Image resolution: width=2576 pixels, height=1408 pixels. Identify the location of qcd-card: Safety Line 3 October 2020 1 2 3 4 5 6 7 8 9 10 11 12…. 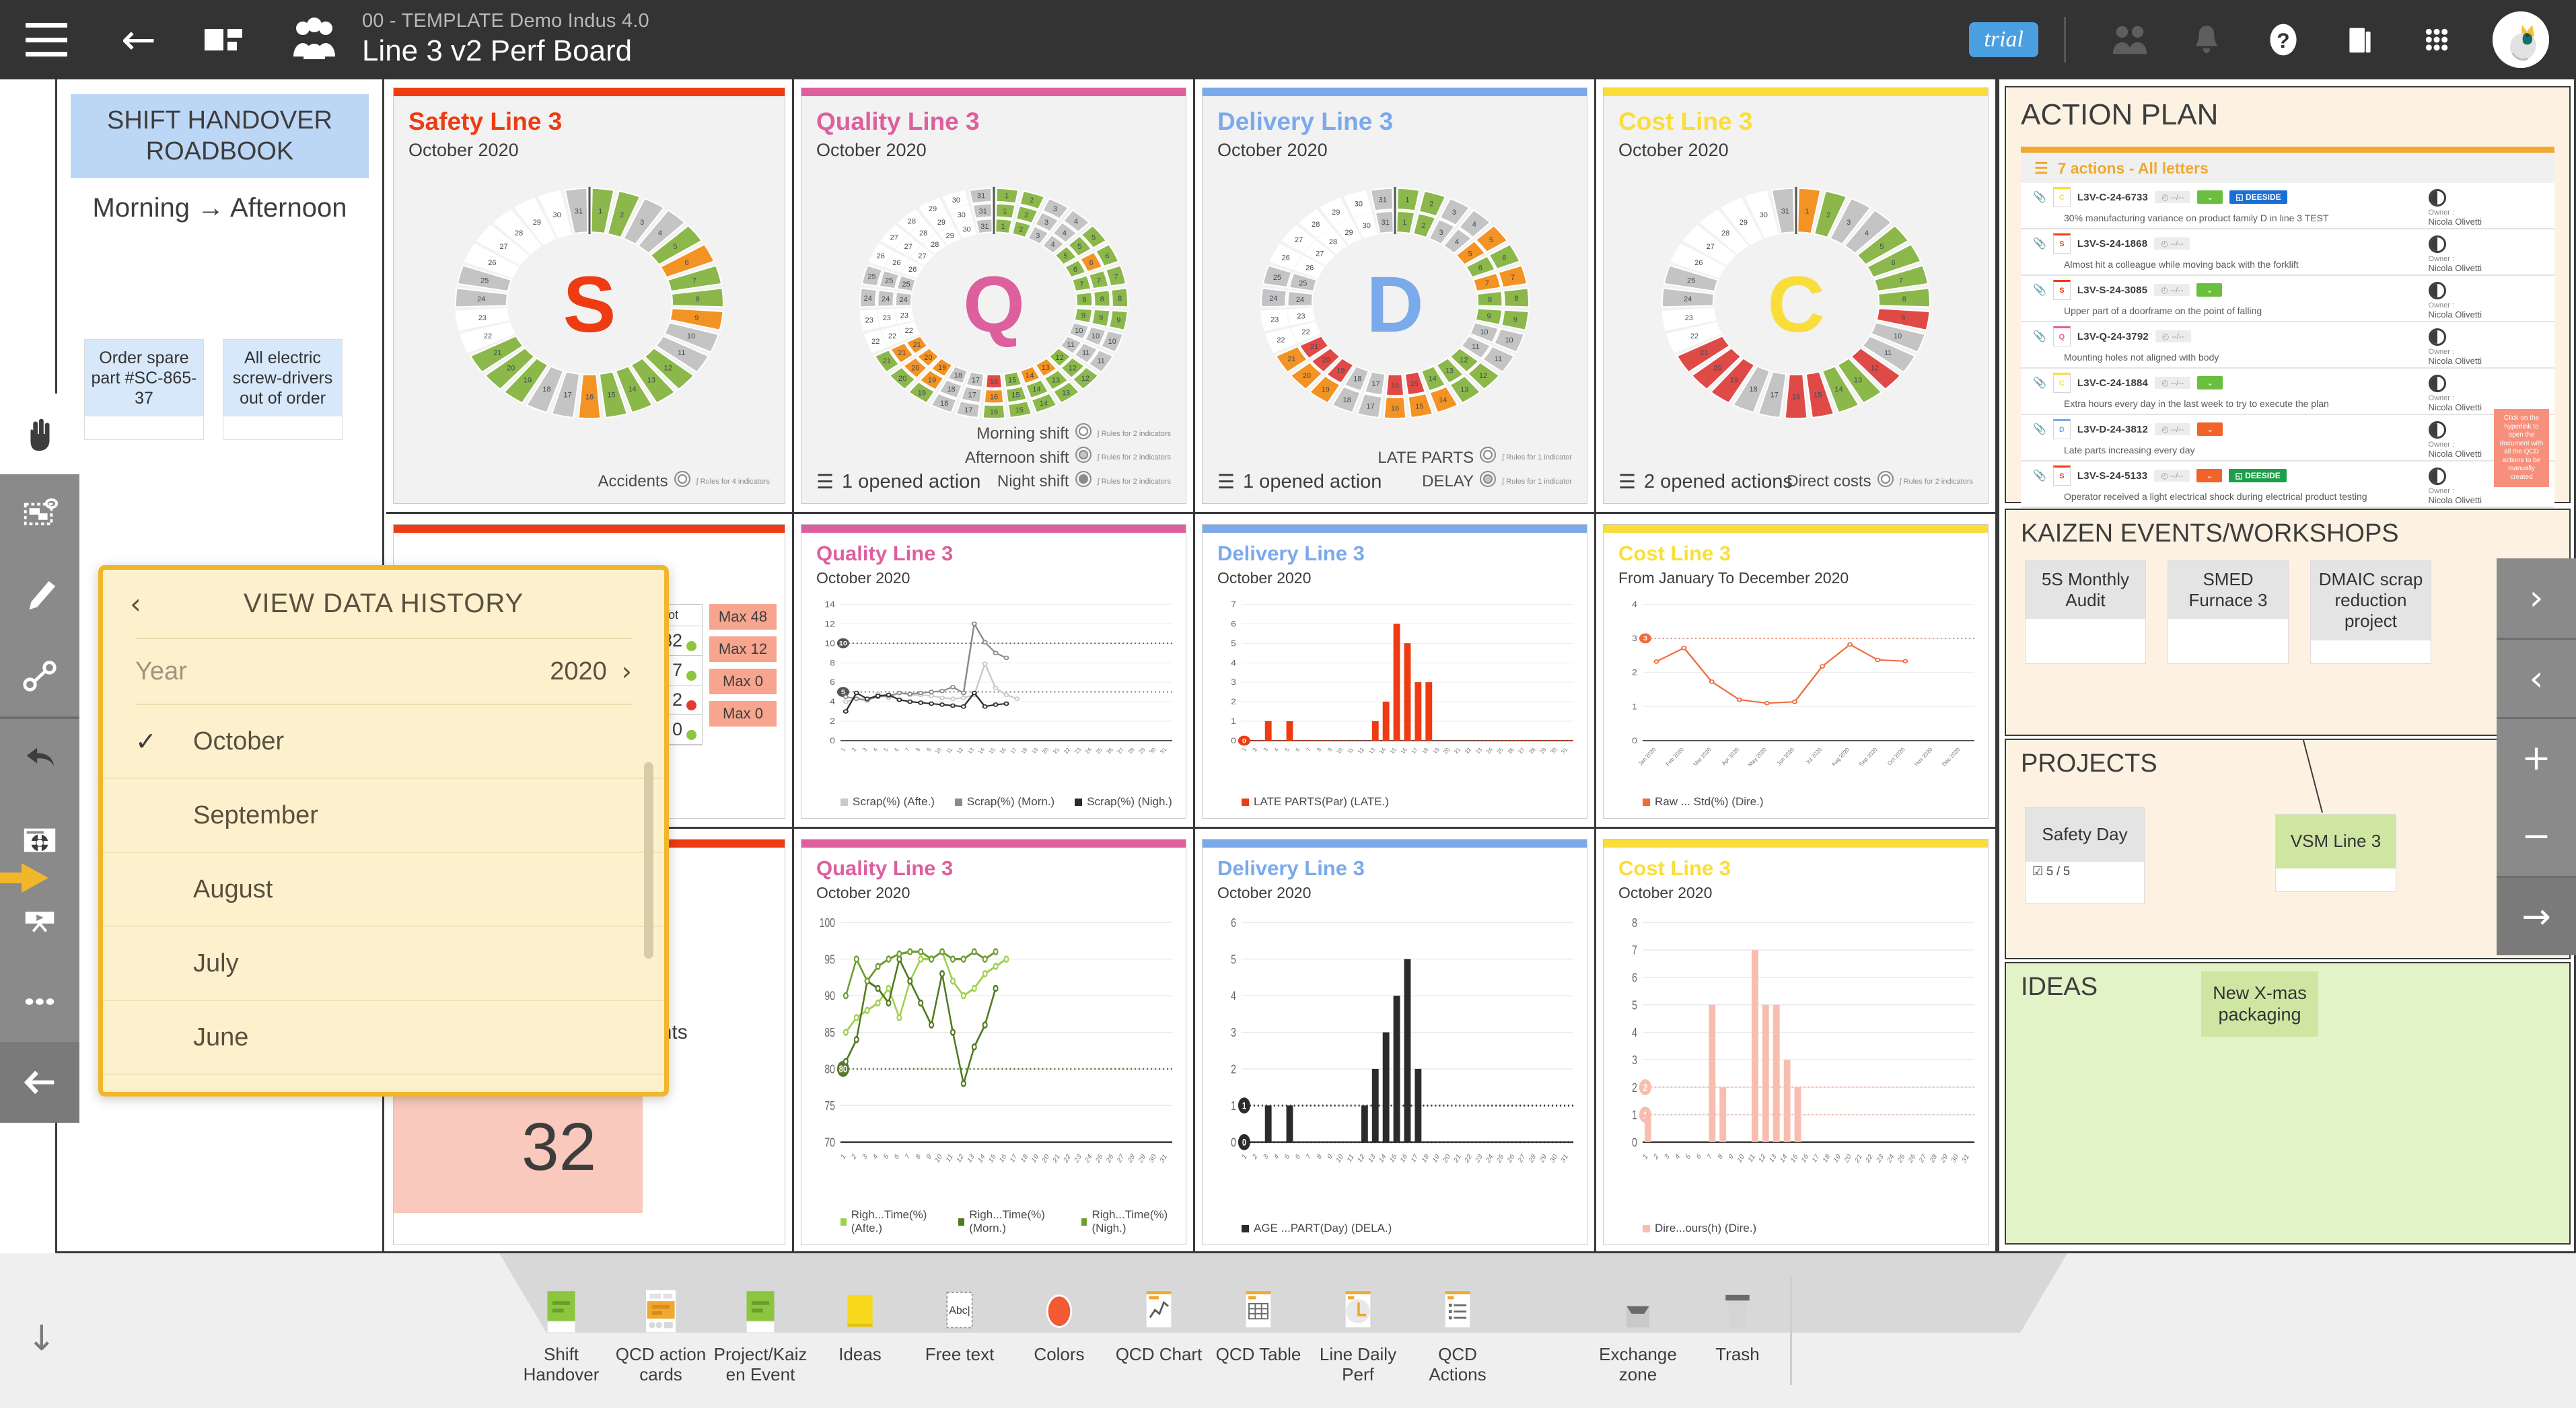
(589, 295).